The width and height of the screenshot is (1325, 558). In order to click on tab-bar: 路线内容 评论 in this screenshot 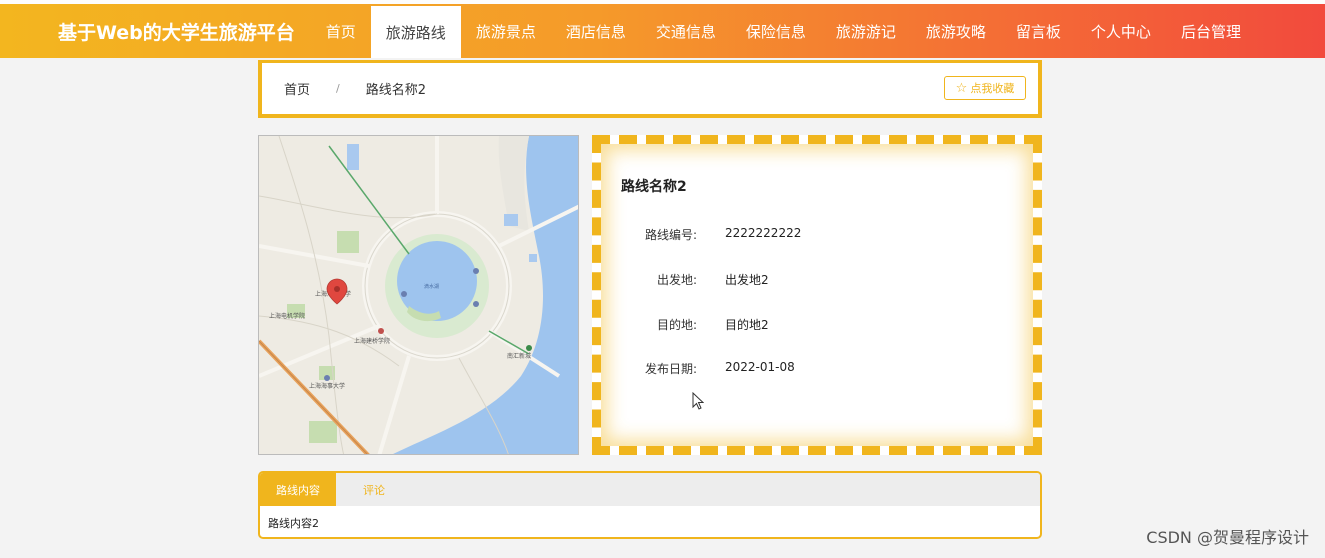, I will do `click(650, 489)`.